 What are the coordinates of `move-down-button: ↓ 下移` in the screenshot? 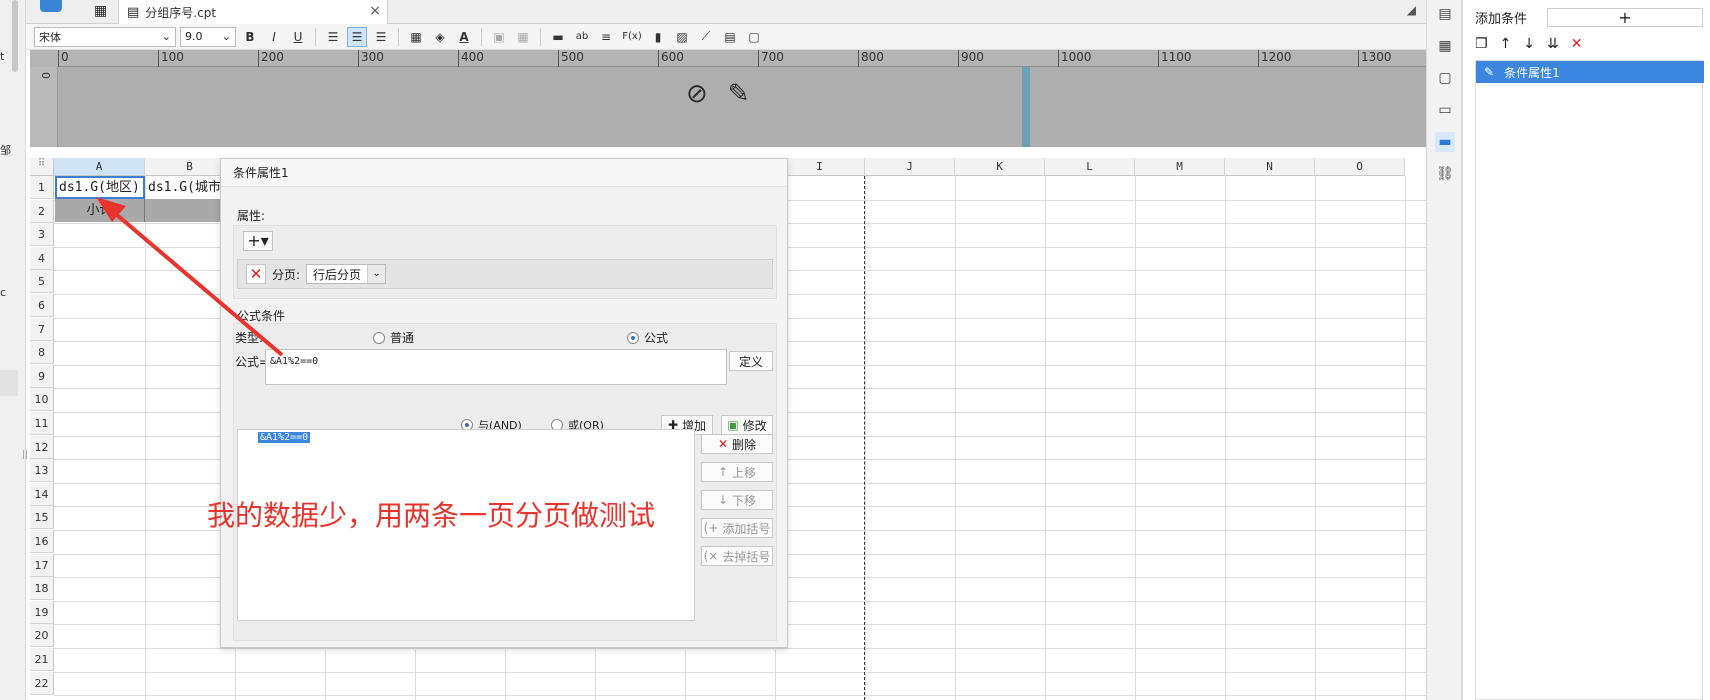 It's located at (737, 500).